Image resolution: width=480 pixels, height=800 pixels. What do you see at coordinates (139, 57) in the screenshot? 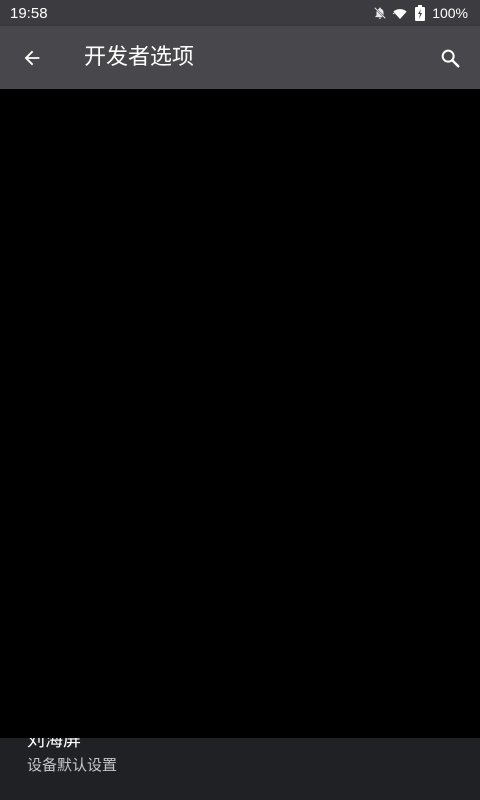
I see `page-title: 开发者选项` at bounding box center [139, 57].